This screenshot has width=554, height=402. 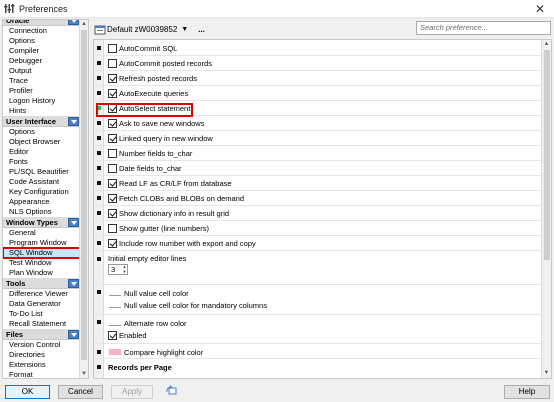 What do you see at coordinates (80, 392) in the screenshot?
I see `cancel-button: Cancel` at bounding box center [80, 392].